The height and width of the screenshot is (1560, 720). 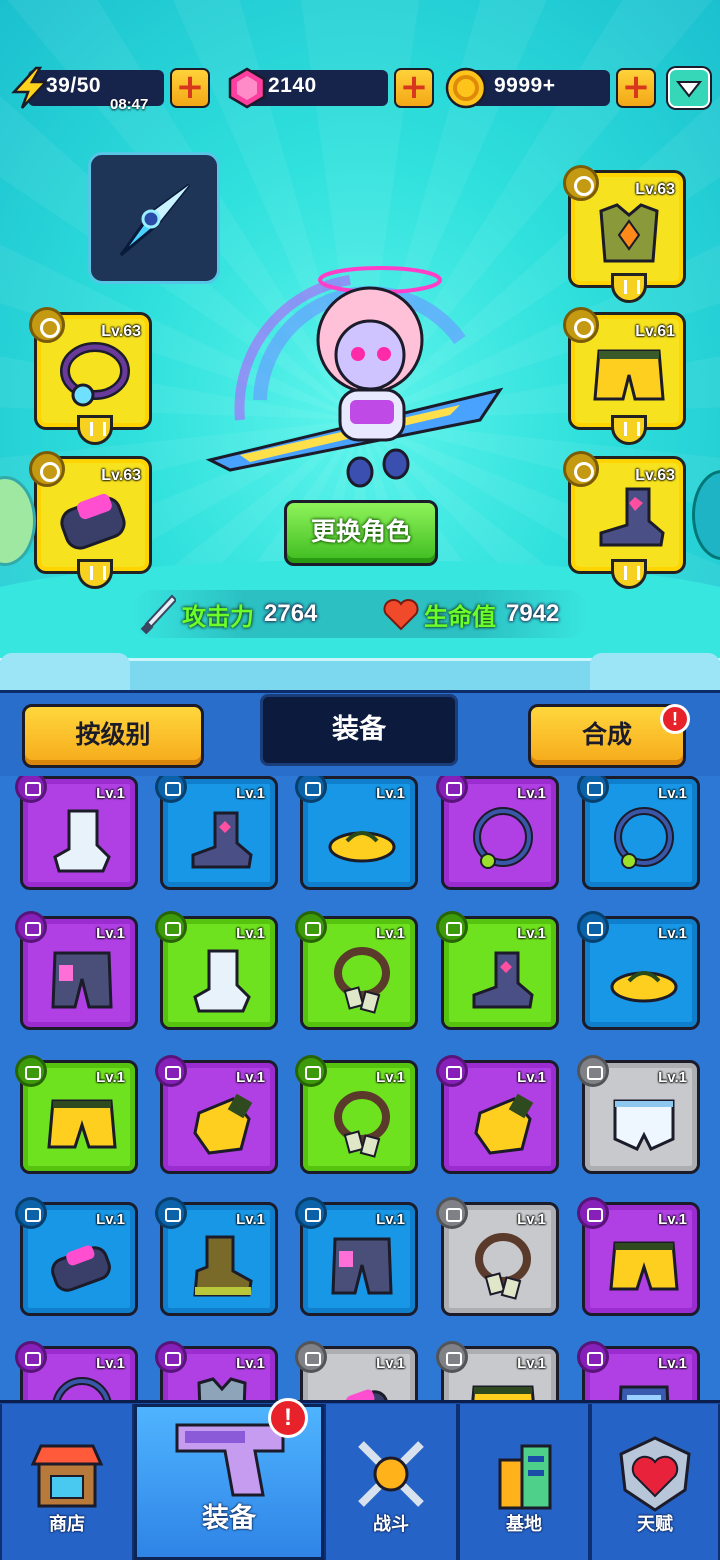 I want to click on nav-base: 基地, so click(x=524, y=1482).